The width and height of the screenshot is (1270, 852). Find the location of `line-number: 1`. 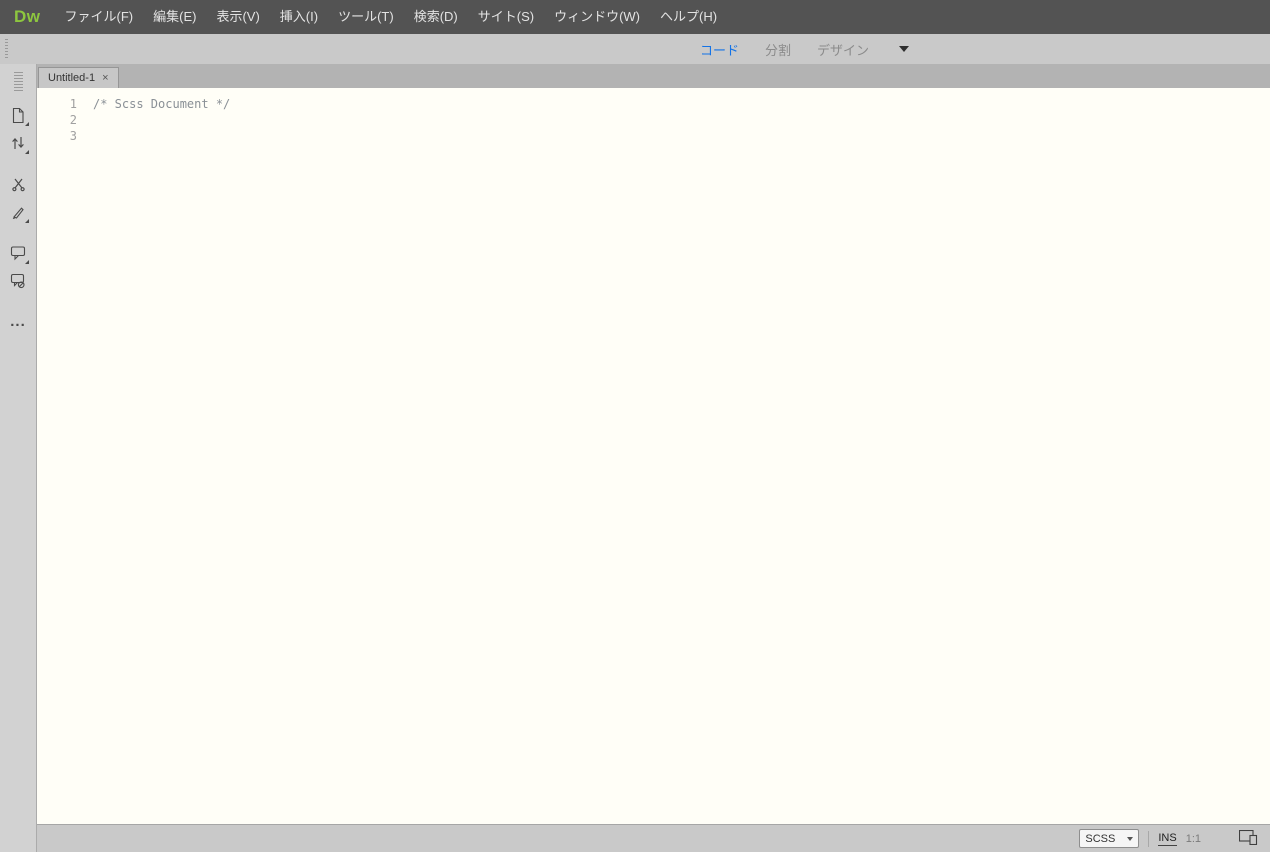

line-number: 1 is located at coordinates (73, 104).